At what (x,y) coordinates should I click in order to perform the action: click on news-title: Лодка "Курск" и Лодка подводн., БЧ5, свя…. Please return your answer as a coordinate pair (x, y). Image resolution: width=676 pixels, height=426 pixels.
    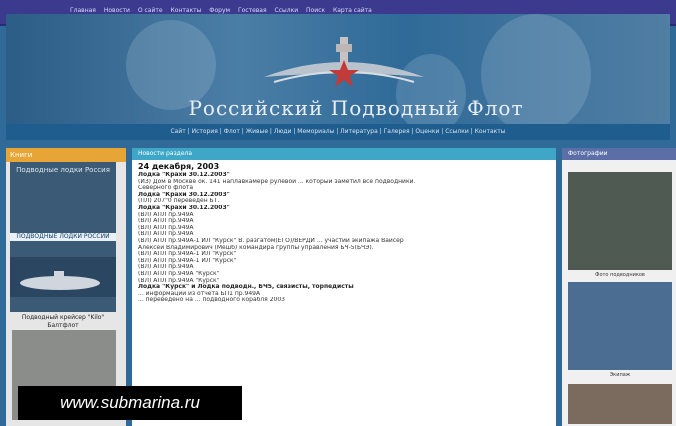
    Looking at the image, I should click on (344, 287).